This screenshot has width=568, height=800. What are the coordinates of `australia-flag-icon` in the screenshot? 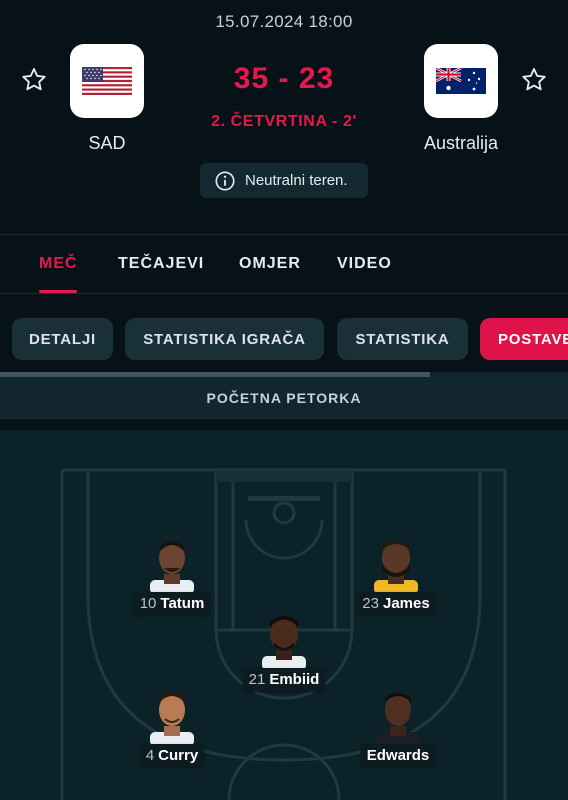 It's located at (461, 81).